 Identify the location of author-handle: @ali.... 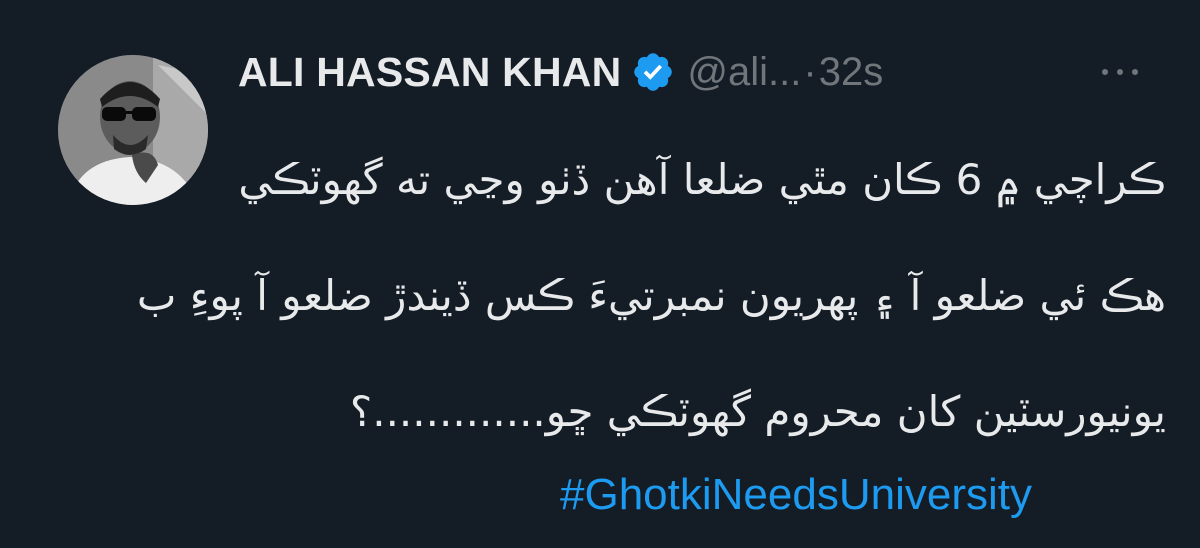
(744, 72).